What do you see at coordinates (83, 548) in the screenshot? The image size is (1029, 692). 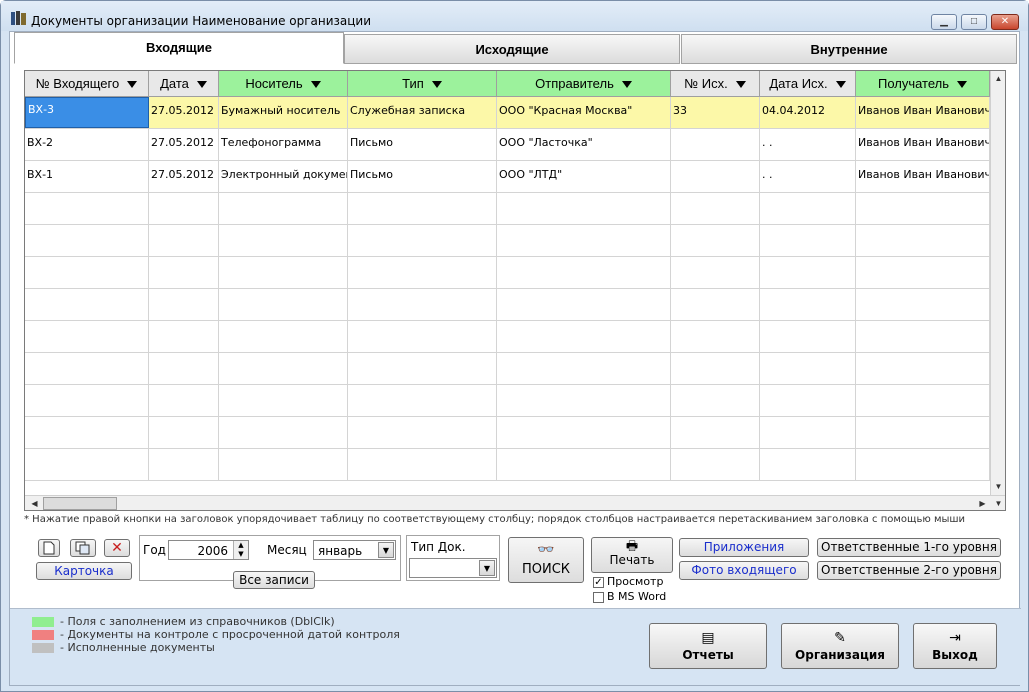 I see `copy-document-button` at bounding box center [83, 548].